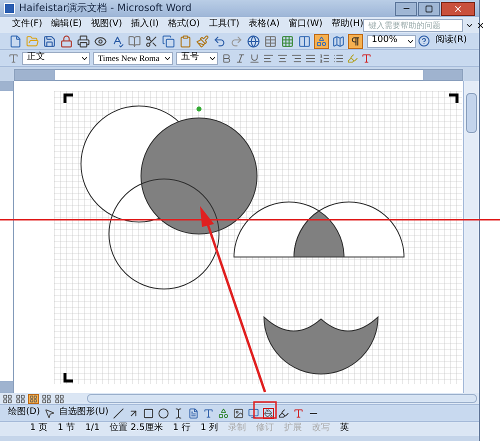 The width and height of the screenshot is (500, 441). What do you see at coordinates (67, 429) in the screenshot?
I see `status-text: 1 节` at bounding box center [67, 429].